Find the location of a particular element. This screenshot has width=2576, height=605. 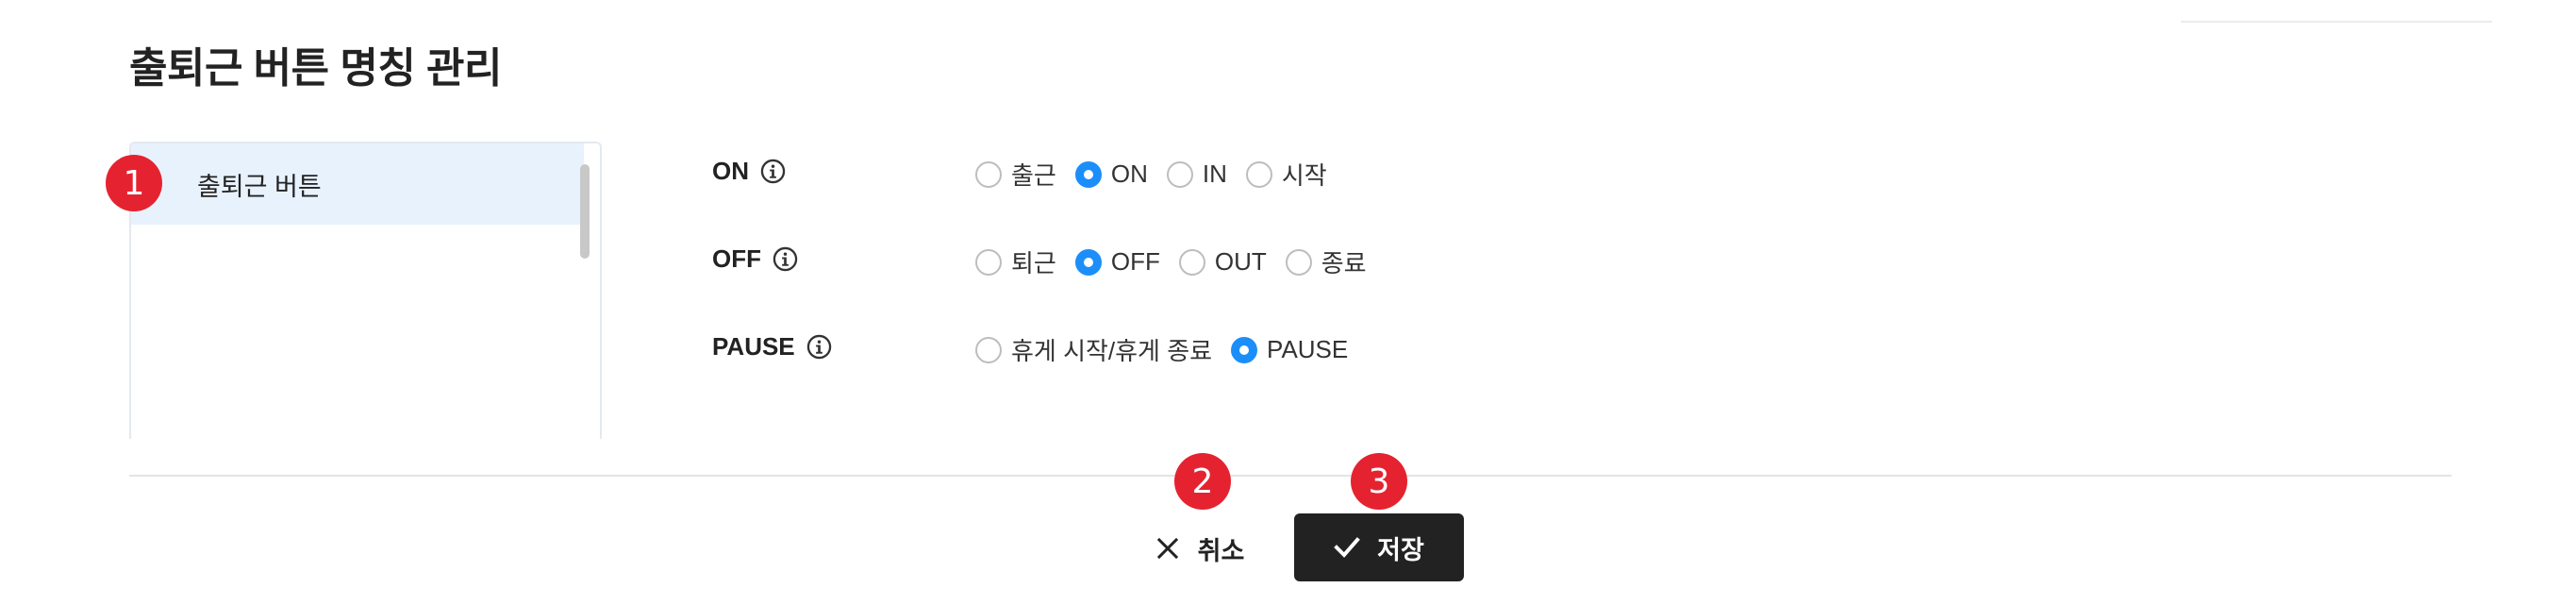

radio-label: 종료 is located at coordinates (1344, 263).